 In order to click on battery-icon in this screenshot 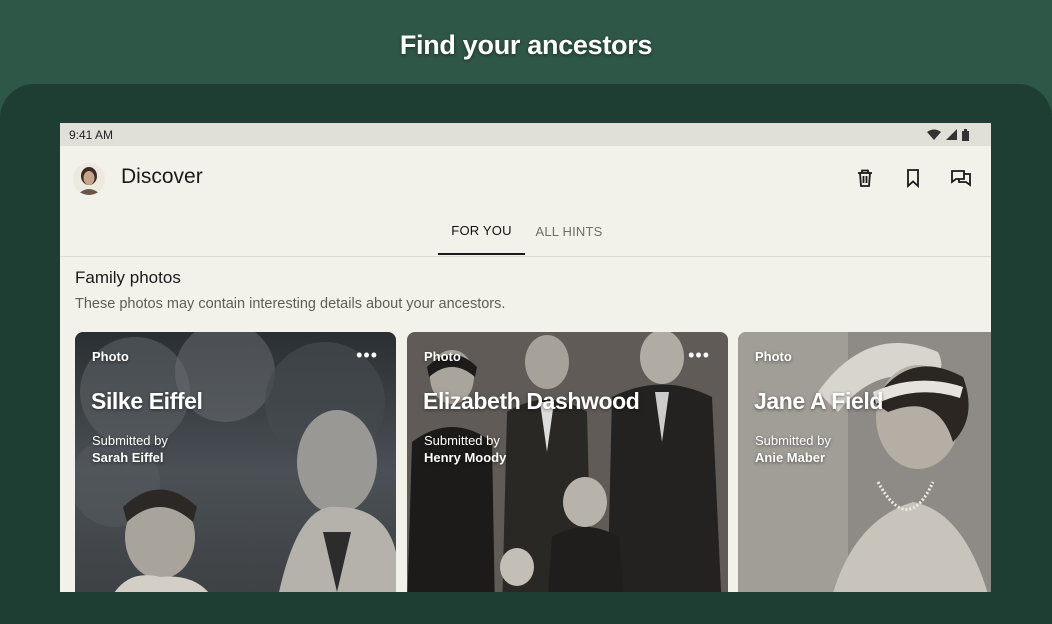, I will do `click(965, 134)`.